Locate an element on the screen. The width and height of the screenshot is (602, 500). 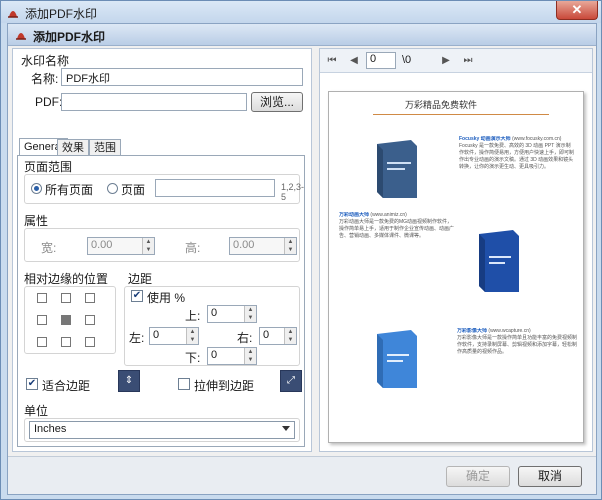
stretch-margin-label: 拉伸到边距 is located at coordinates (224, 386).